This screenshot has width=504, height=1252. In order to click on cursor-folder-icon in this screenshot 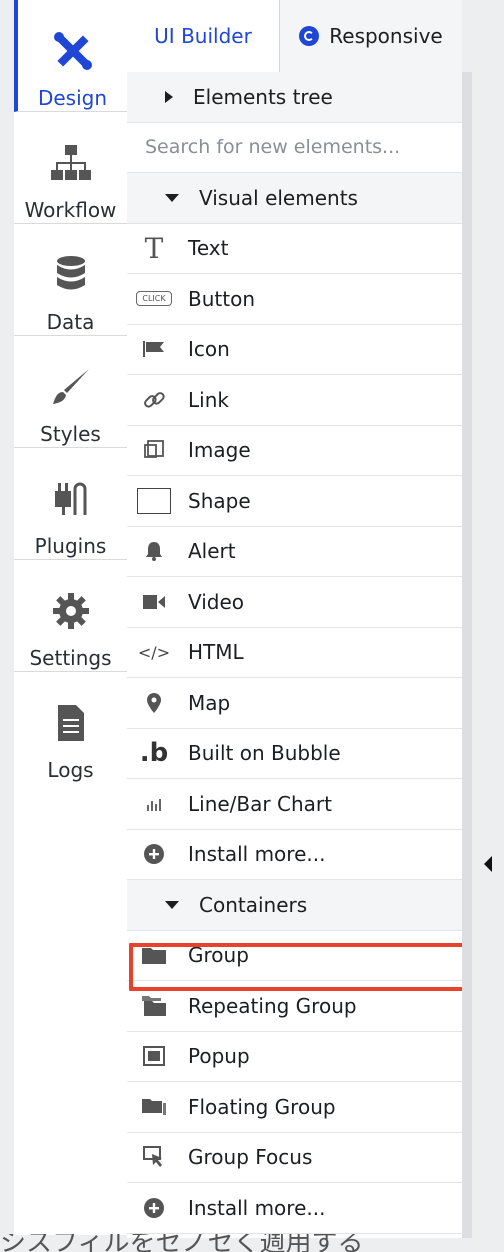, I will do `click(154, 1157)`.